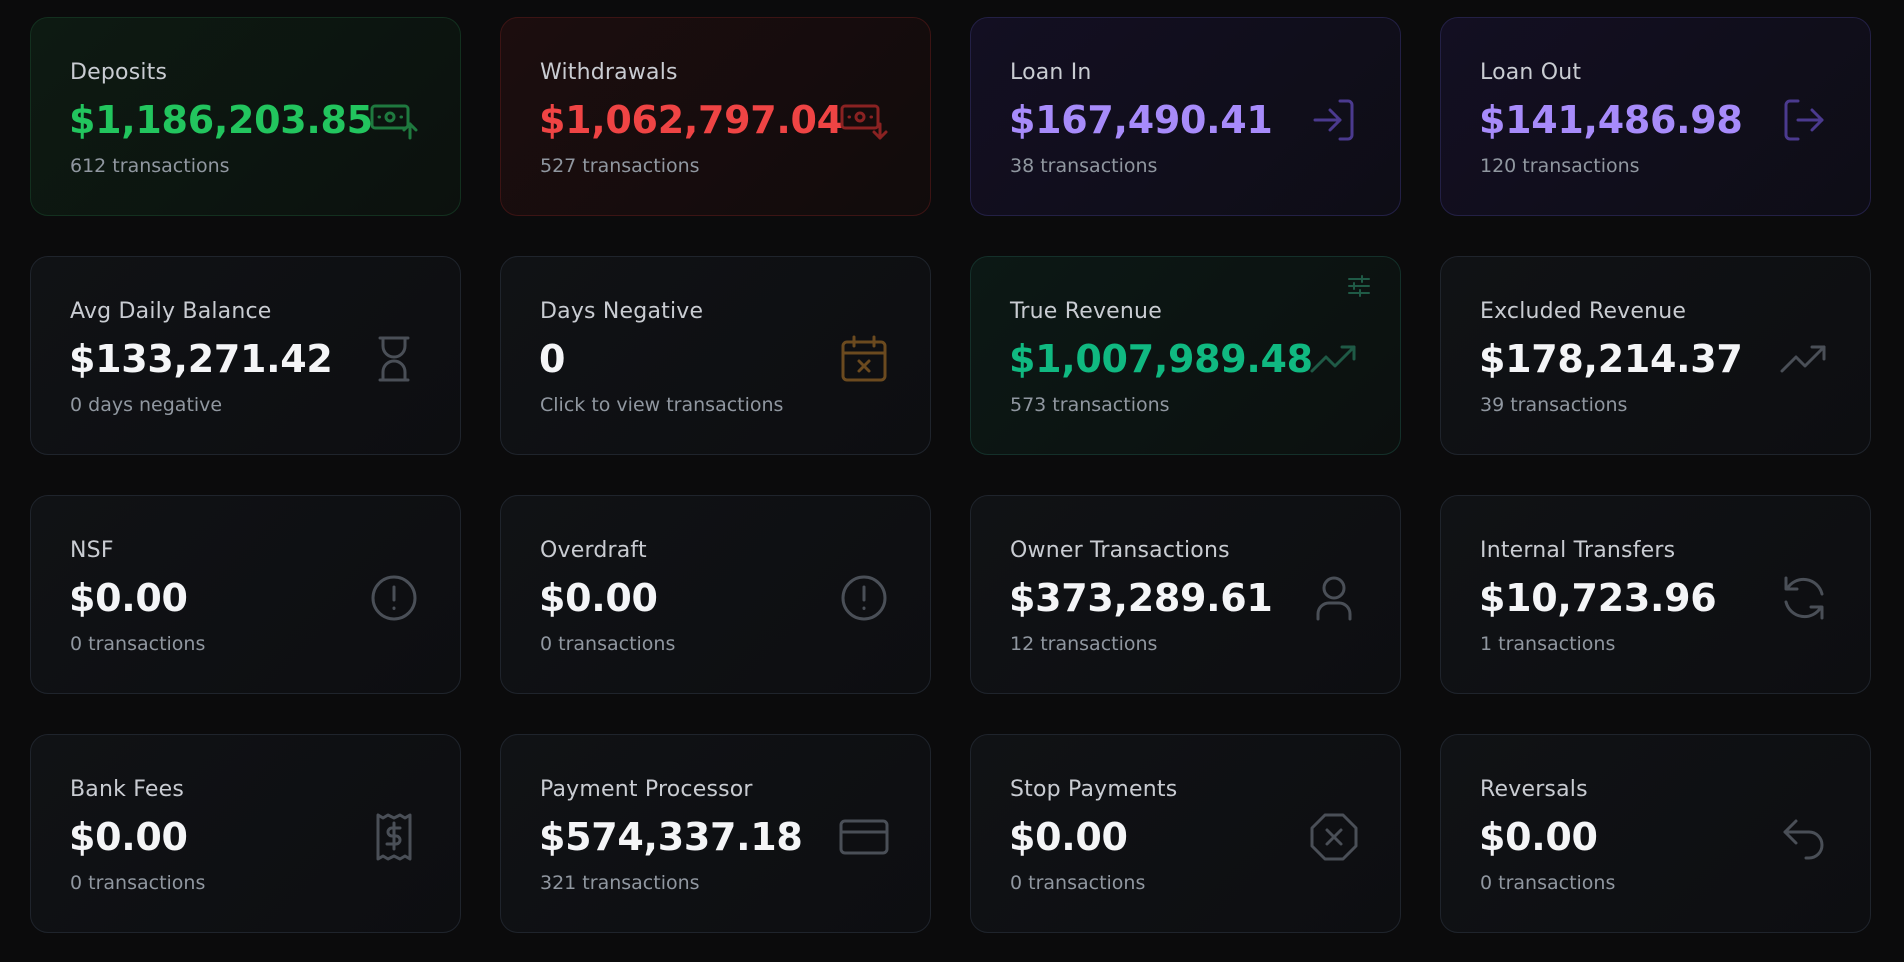  Describe the element at coordinates (1611, 120) in the screenshot. I see `card-value: $141,486.98` at that location.